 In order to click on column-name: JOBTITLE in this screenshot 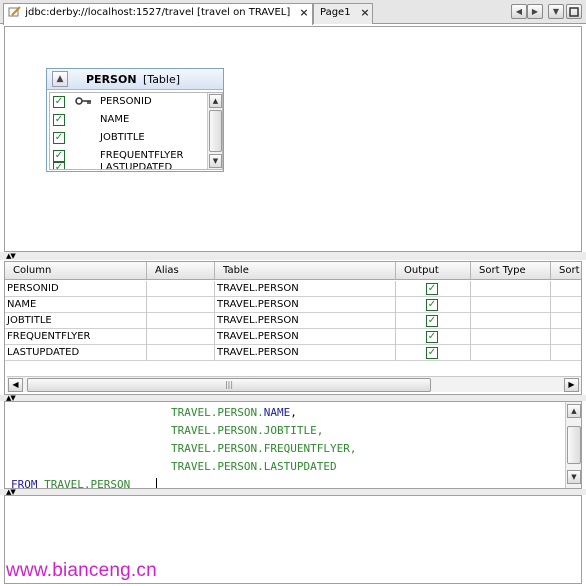, I will do `click(122, 137)`.